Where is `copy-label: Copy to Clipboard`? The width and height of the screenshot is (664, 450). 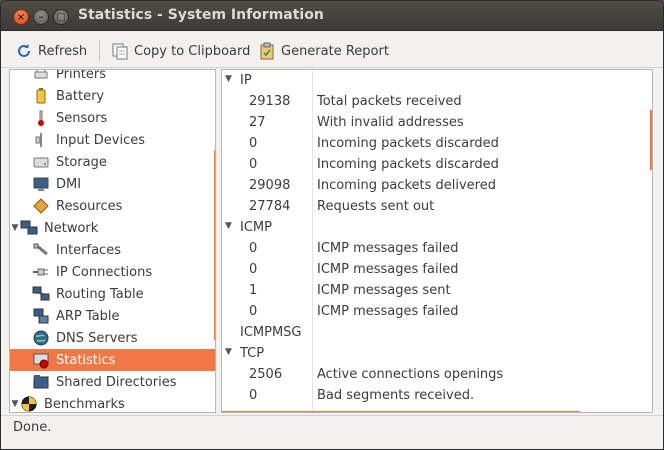 copy-label: Copy to Clipboard is located at coordinates (192, 51).